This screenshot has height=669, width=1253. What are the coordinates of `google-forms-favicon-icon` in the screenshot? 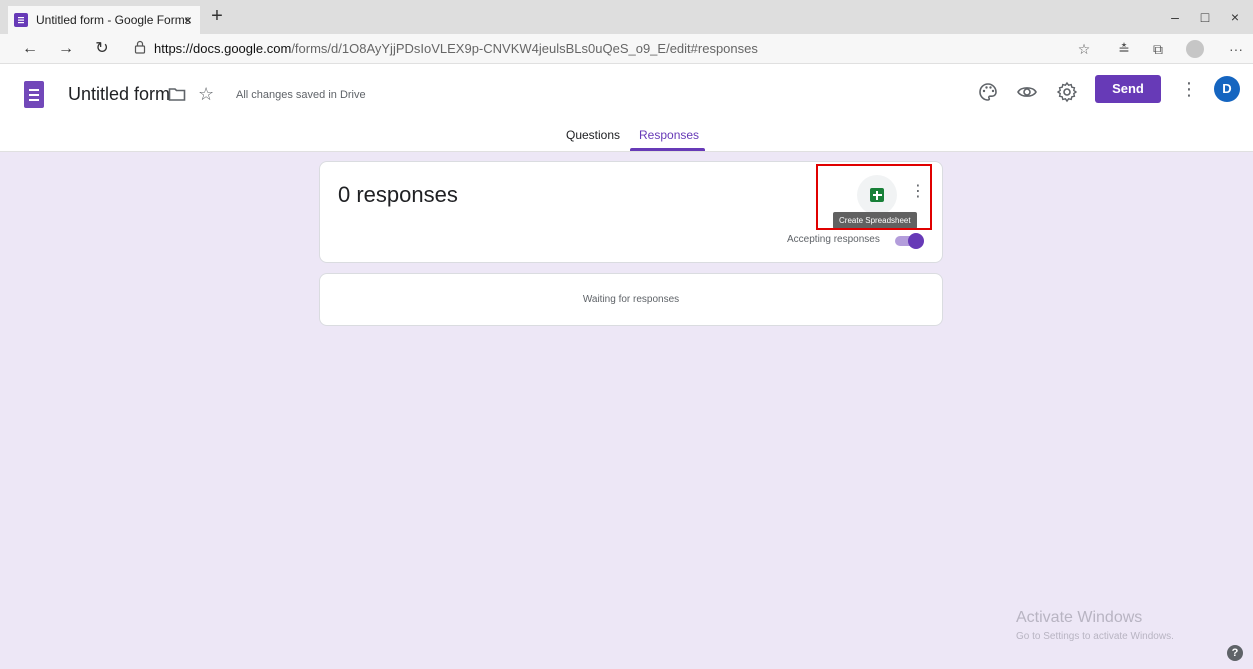 It's located at (21, 20).